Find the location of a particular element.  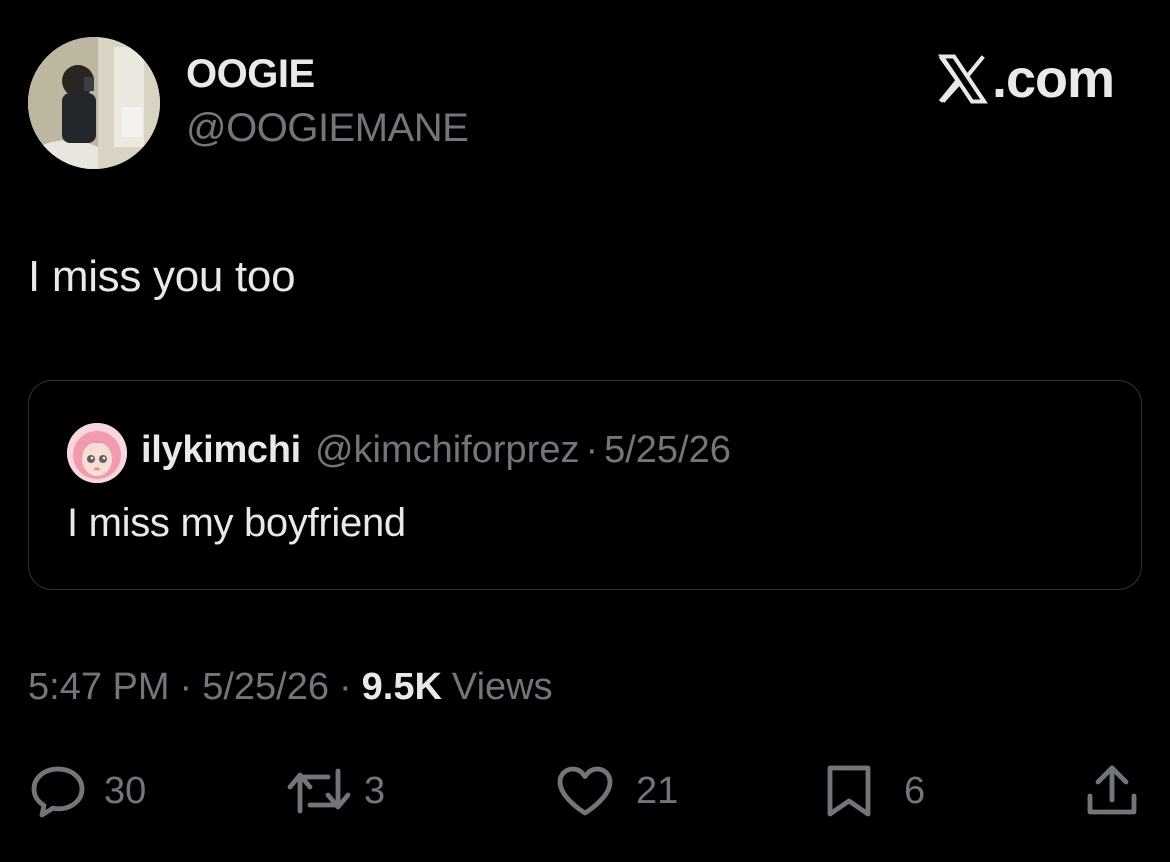

share-button is located at coordinates (1112, 791).